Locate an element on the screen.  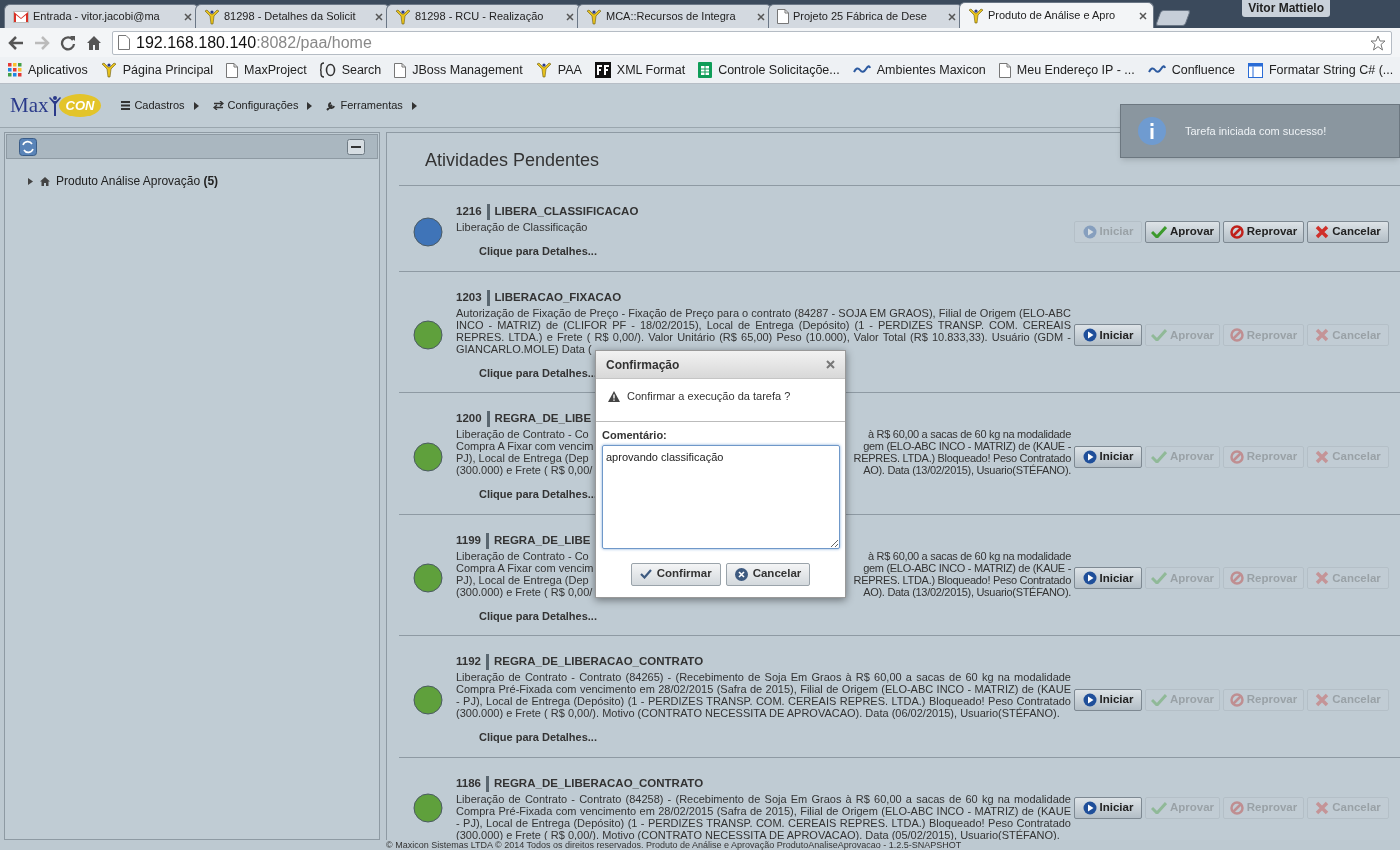
page-heading: Atividades Pendentes is located at coordinates (512, 160).